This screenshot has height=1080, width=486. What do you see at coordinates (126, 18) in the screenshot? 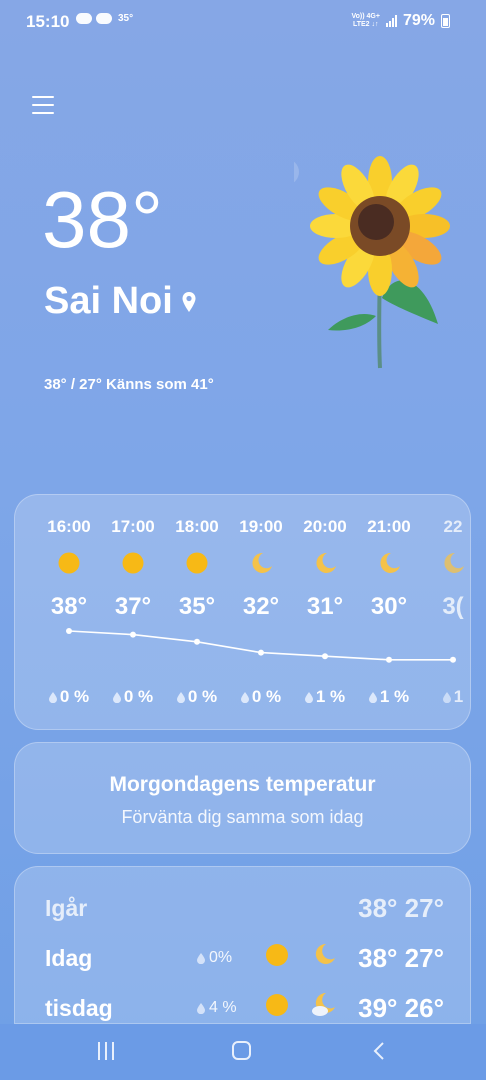
I see `status-temp: 35°` at bounding box center [126, 18].